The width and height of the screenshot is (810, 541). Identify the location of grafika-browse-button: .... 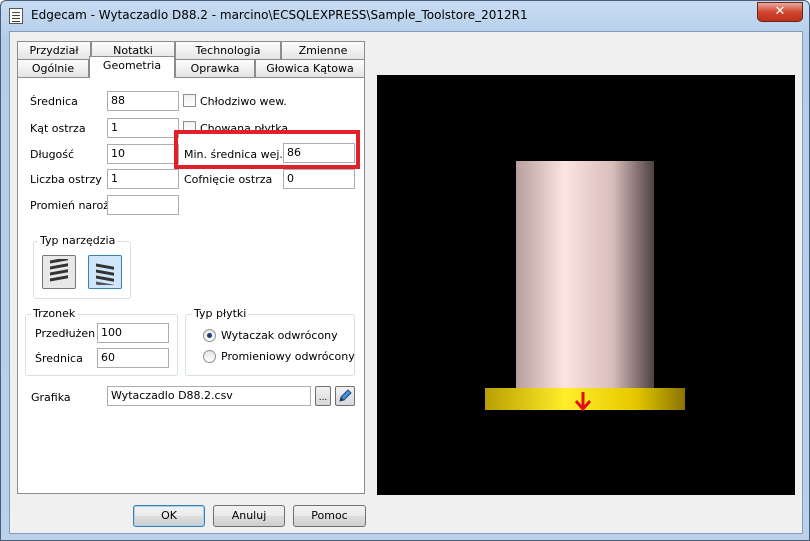
(323, 396).